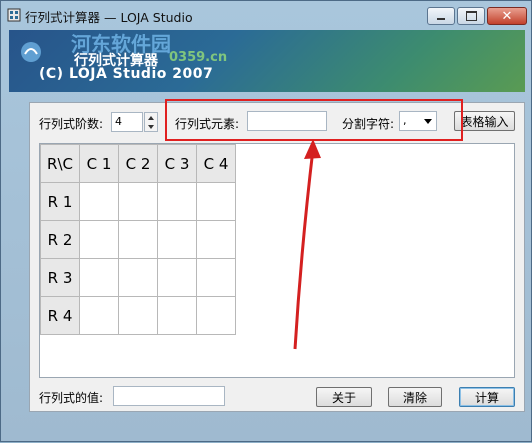 This screenshot has width=532, height=443. I want to click on table-row: R 4, so click(138, 315).